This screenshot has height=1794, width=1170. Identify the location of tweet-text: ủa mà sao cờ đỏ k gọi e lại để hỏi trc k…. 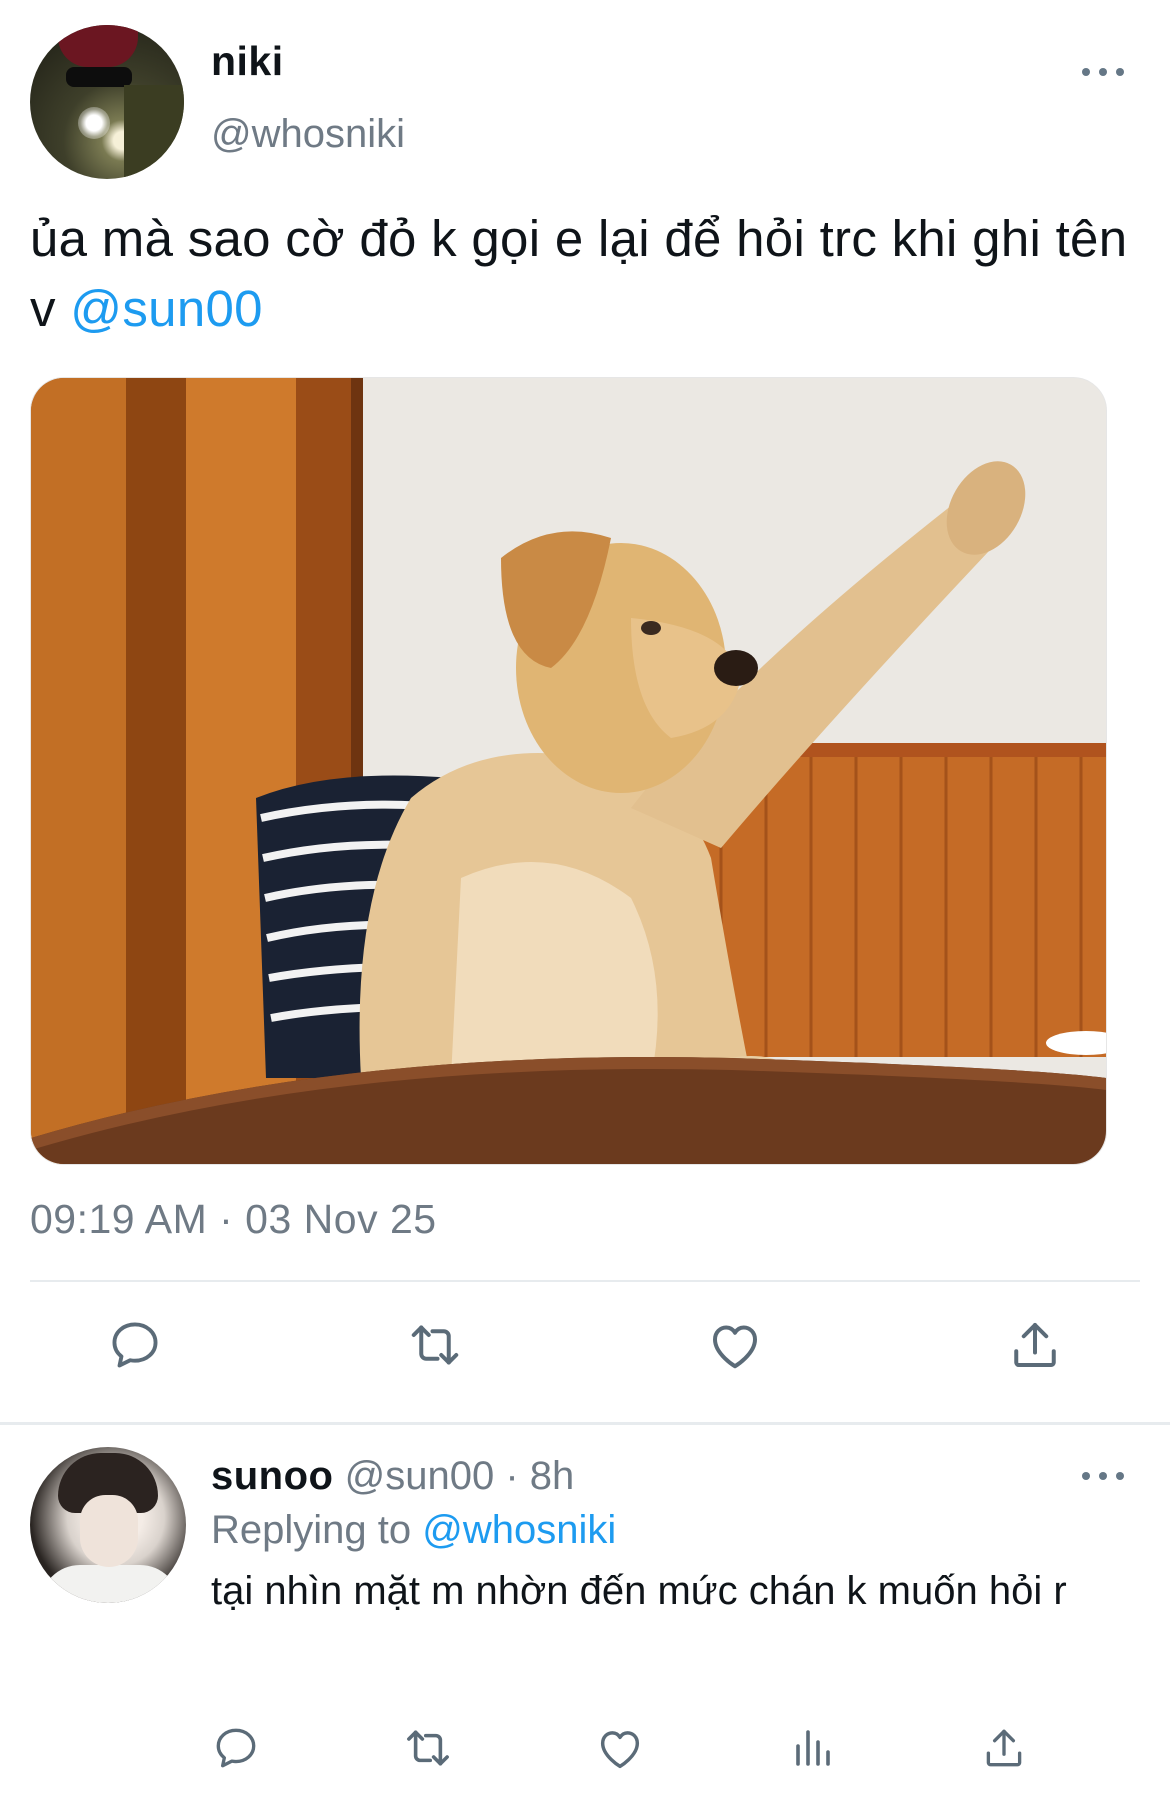
(585, 274).